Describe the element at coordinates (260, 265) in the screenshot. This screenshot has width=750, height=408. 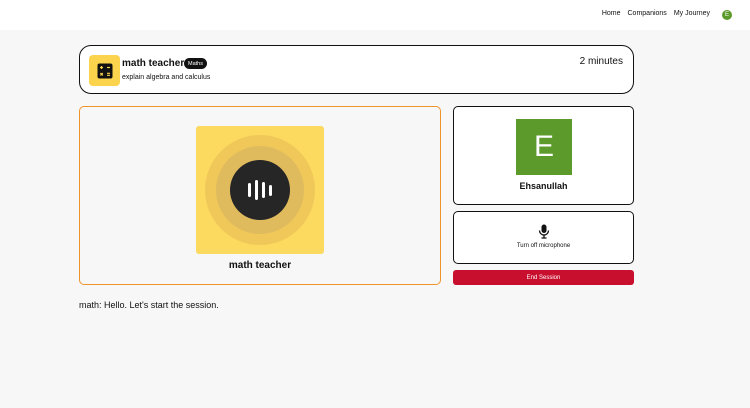
I see `companion-panel-label: math teacher` at that location.